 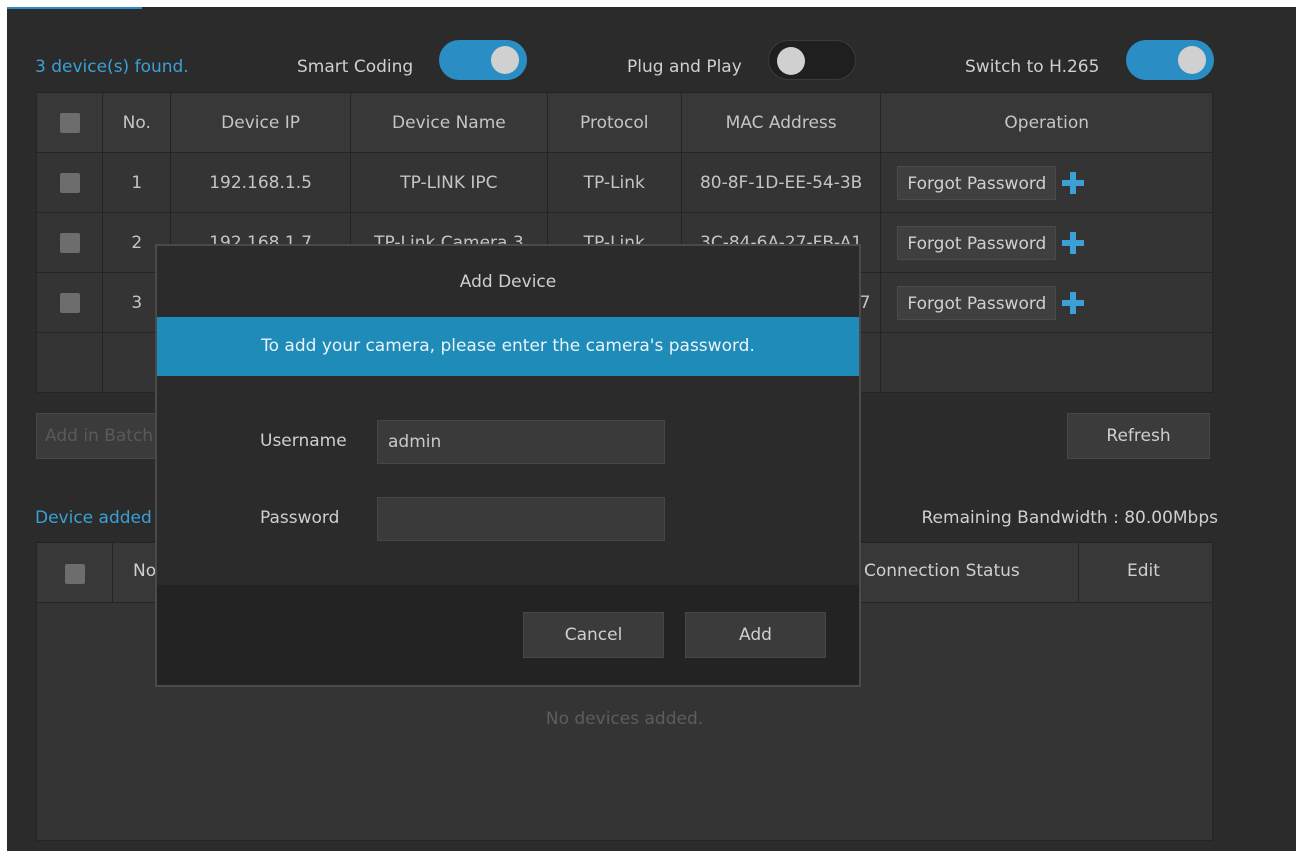 I want to click on smart-coding-toggle, so click(x=483, y=60).